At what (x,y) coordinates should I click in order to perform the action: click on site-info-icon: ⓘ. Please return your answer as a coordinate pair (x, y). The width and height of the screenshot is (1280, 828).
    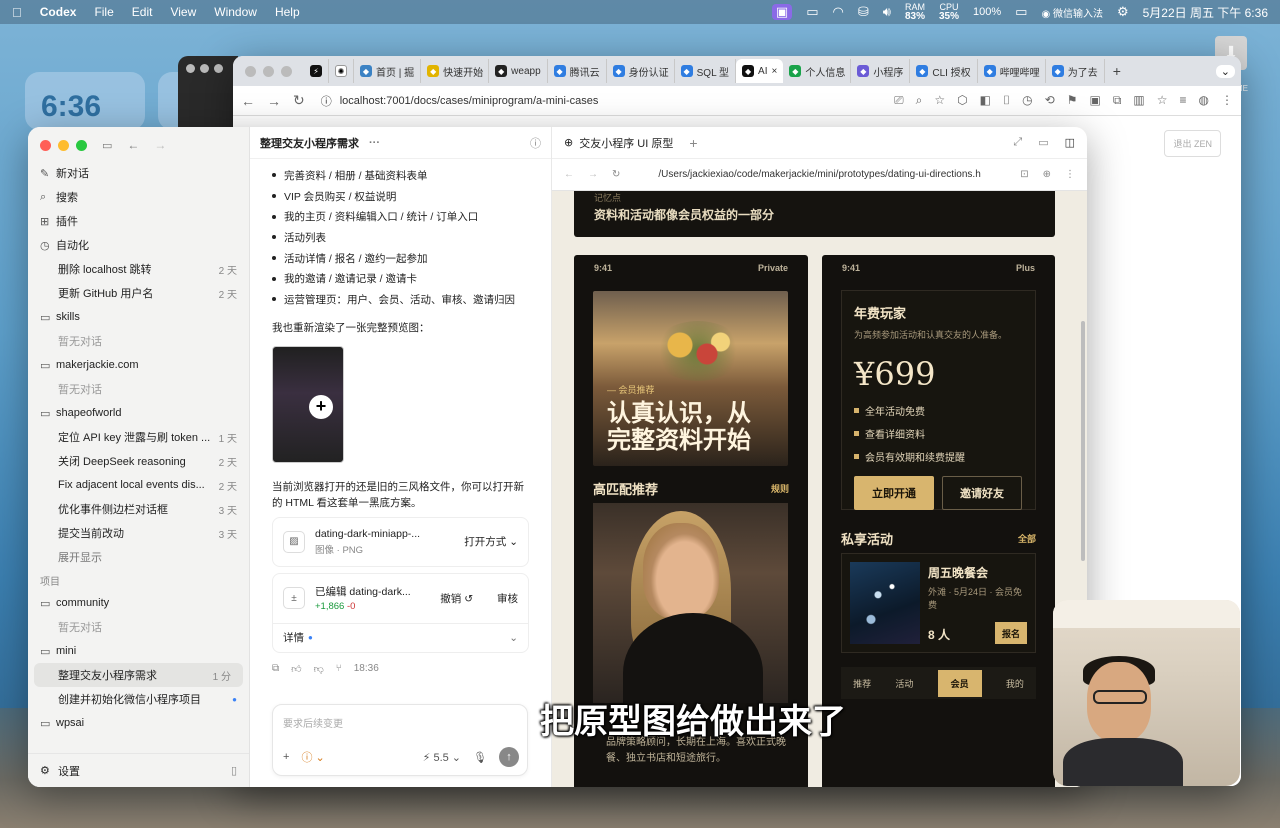
    Looking at the image, I should click on (326, 101).